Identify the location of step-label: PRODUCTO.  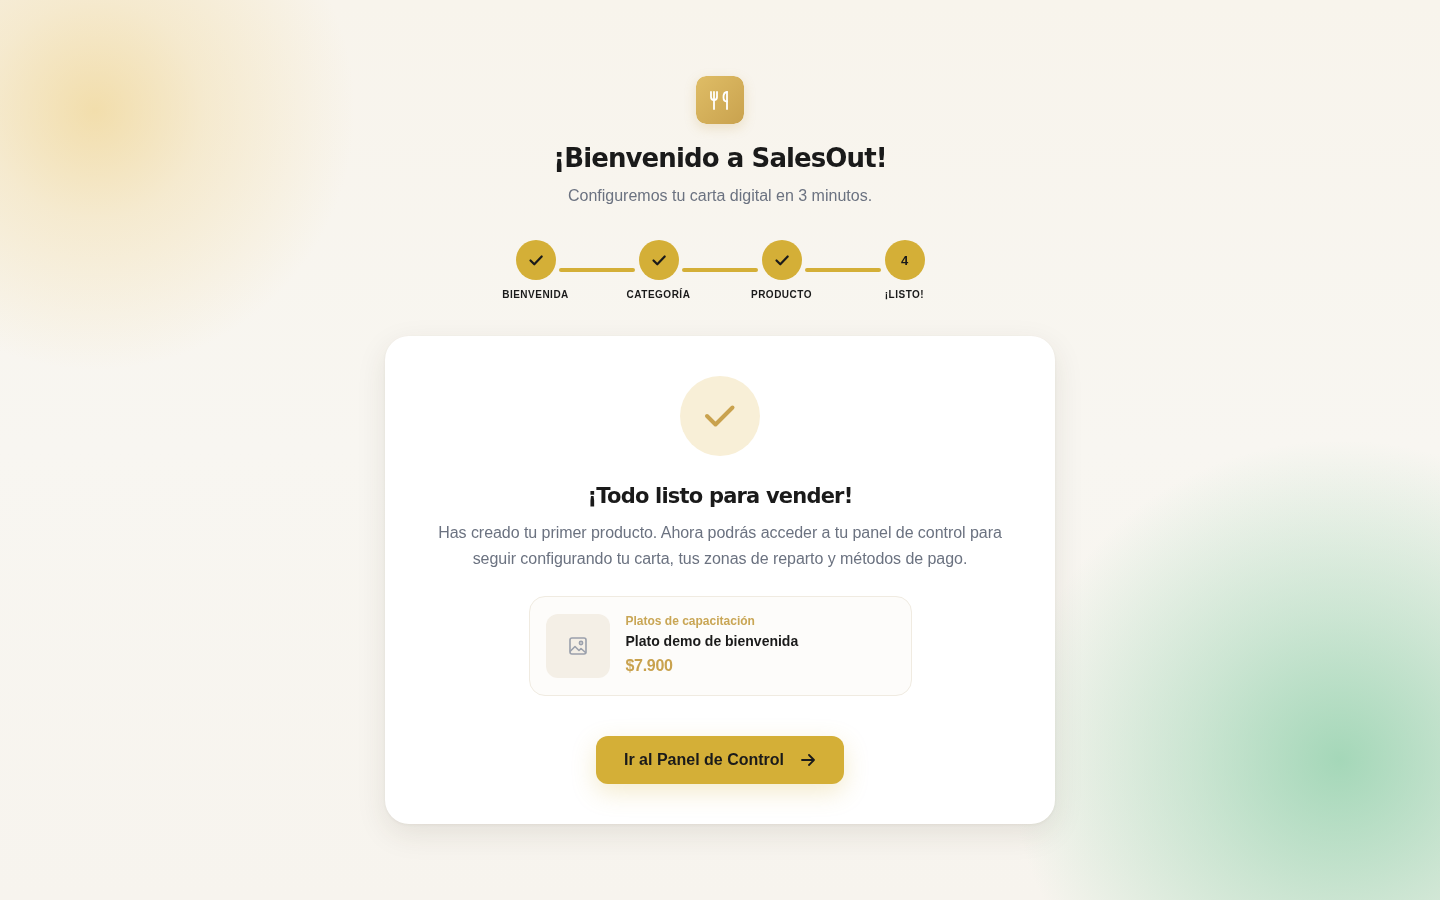
(781, 295).